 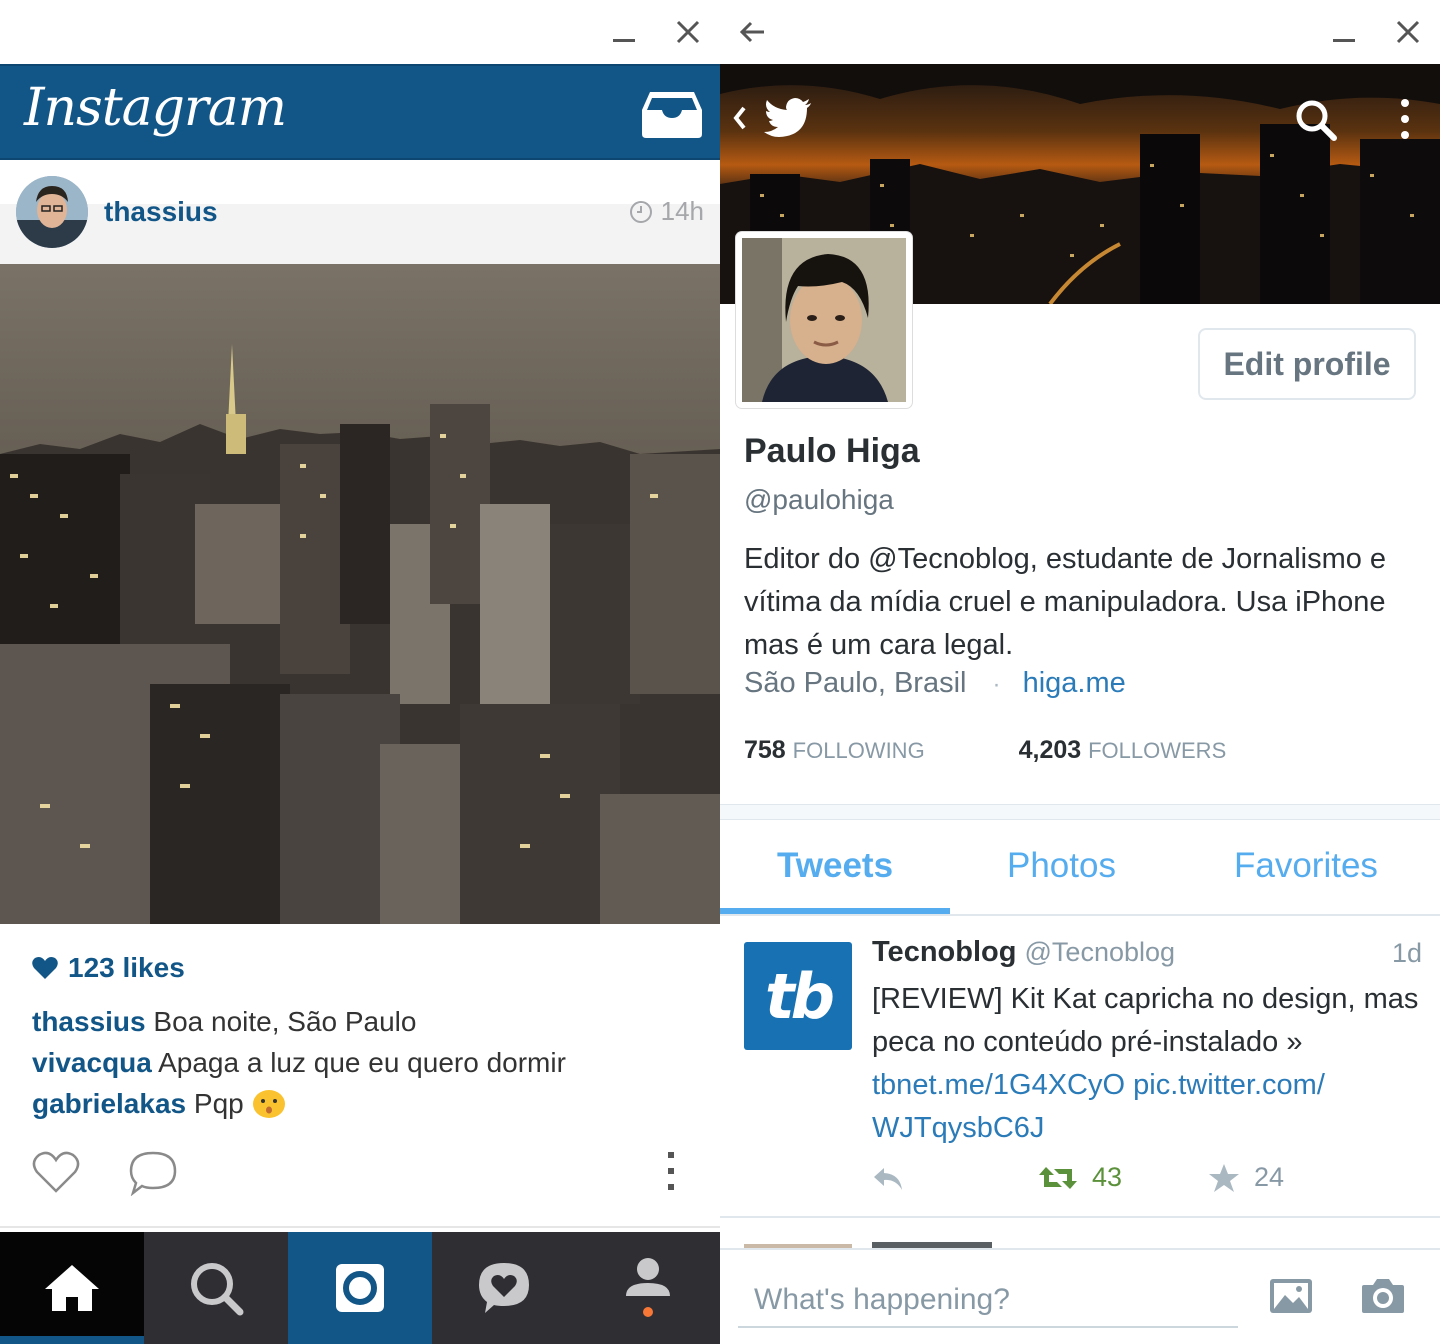 What do you see at coordinates (1316, 122) in the screenshot?
I see `search-button` at bounding box center [1316, 122].